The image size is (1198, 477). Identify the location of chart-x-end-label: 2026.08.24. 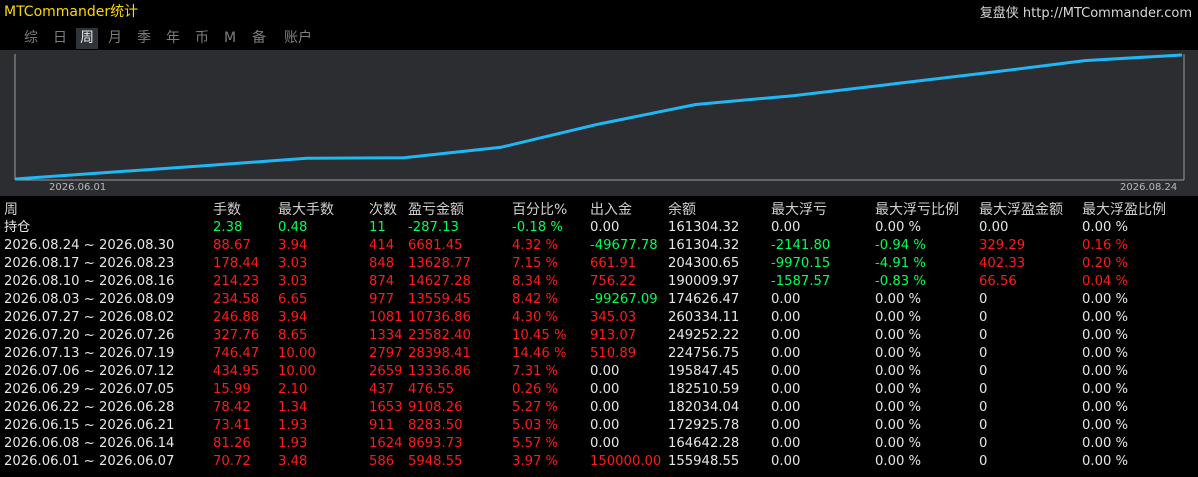
(1149, 187).